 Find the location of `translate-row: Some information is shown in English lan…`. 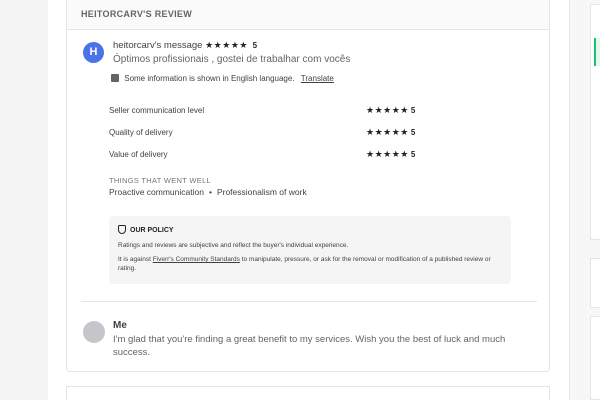

translate-row: Some information is shown in English lan… is located at coordinates (222, 78).